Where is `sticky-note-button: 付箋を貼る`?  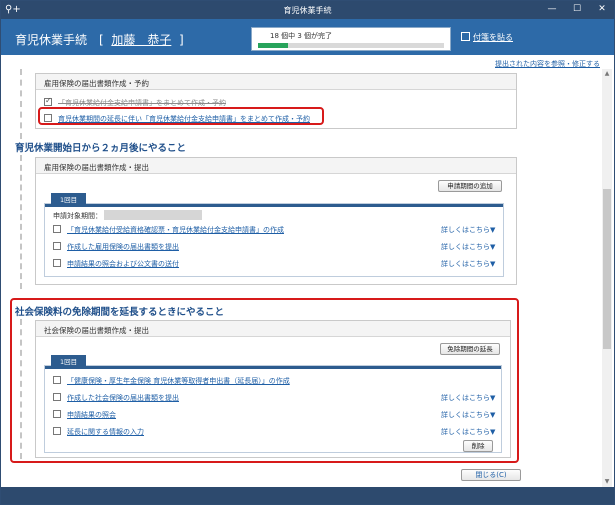 sticky-note-button: 付箋を貼る is located at coordinates (487, 37).